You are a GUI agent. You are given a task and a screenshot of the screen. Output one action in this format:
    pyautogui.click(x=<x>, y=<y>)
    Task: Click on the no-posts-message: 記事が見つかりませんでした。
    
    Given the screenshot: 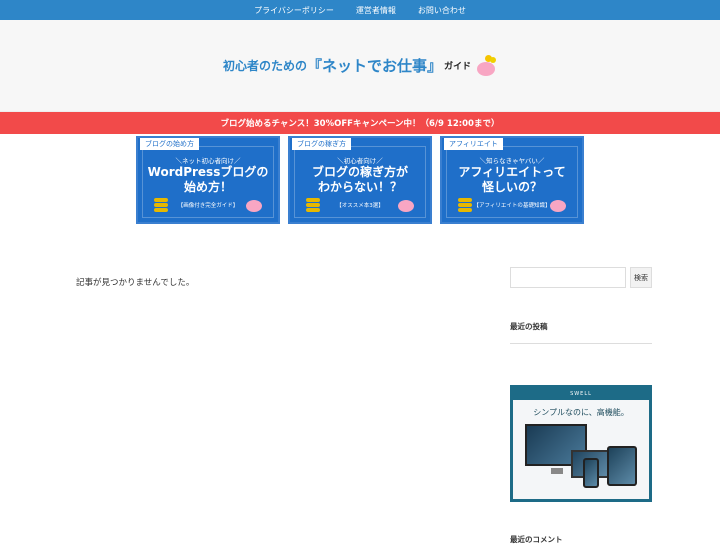 What is the action you would take?
    pyautogui.click(x=135, y=283)
    